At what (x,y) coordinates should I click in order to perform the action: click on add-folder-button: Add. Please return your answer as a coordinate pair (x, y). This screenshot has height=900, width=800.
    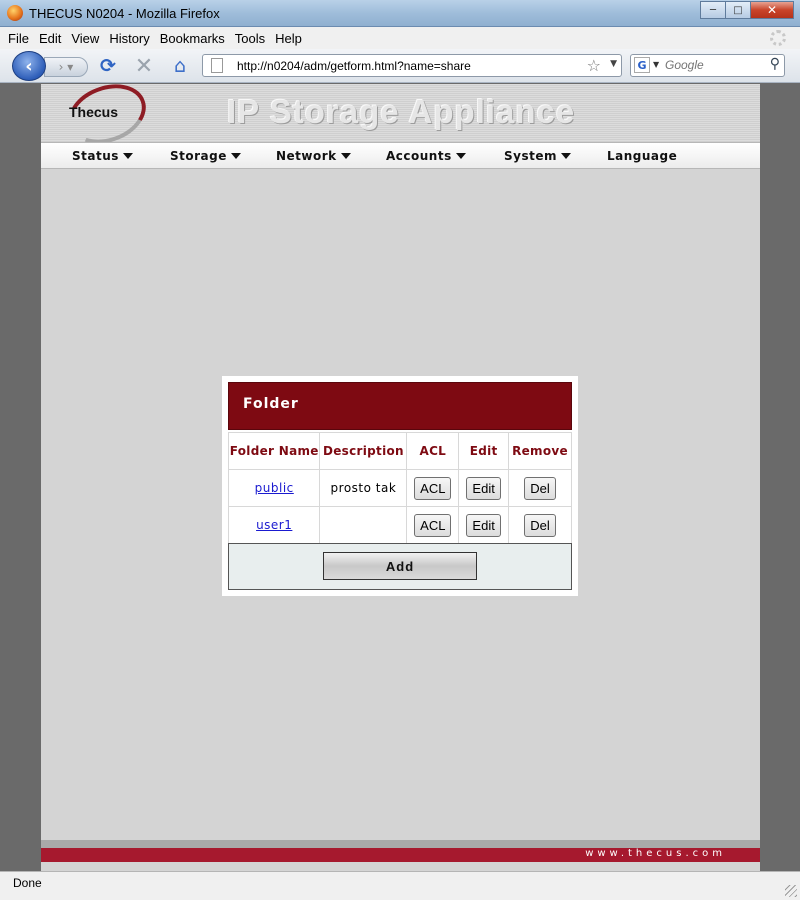
    Looking at the image, I should click on (400, 566).